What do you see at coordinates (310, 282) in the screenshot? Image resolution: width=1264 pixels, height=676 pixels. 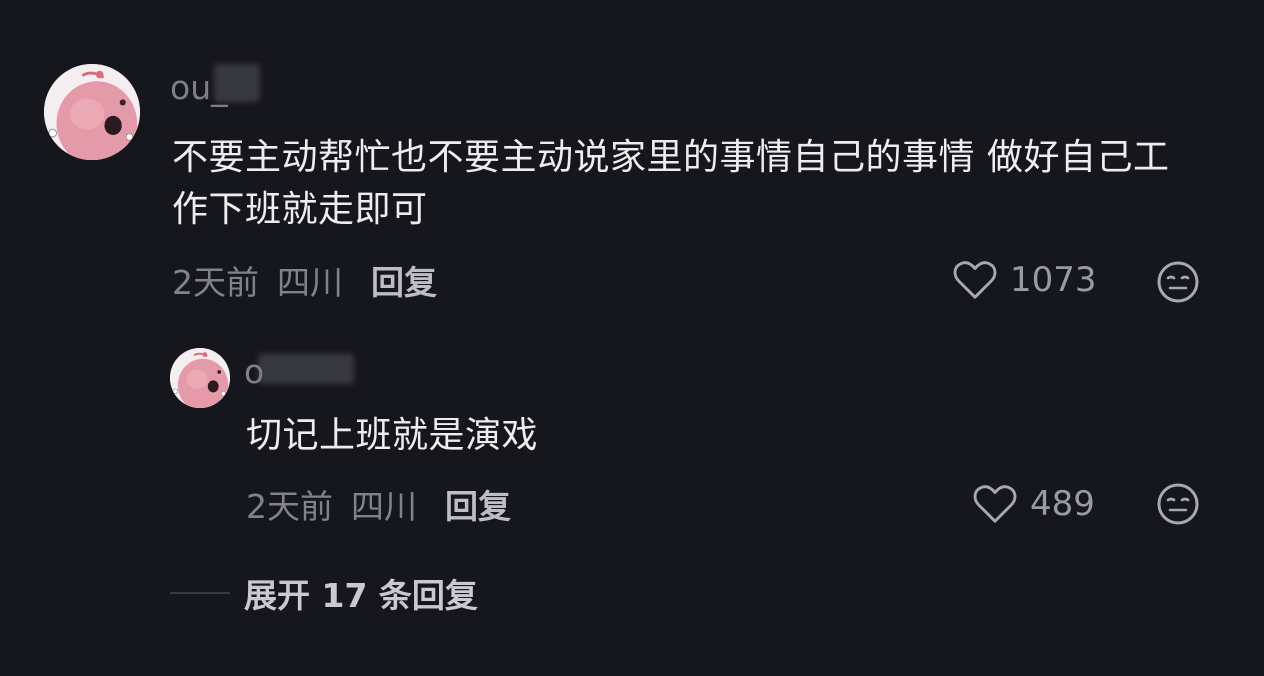 I see `comment-location: 四川` at bounding box center [310, 282].